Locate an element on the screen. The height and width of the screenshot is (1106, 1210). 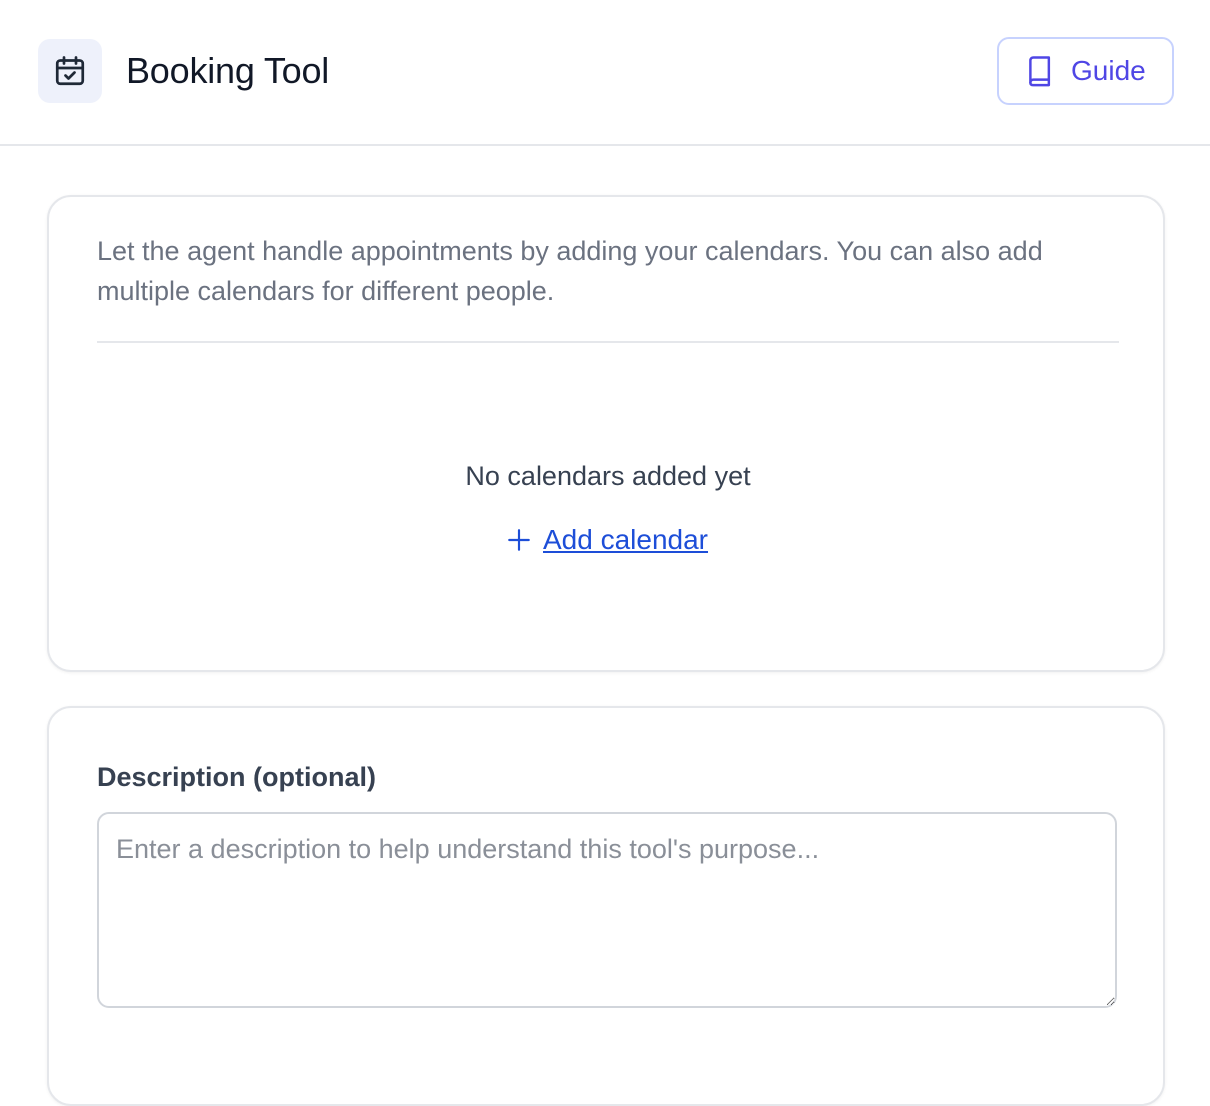
plus-icon is located at coordinates (519, 540).